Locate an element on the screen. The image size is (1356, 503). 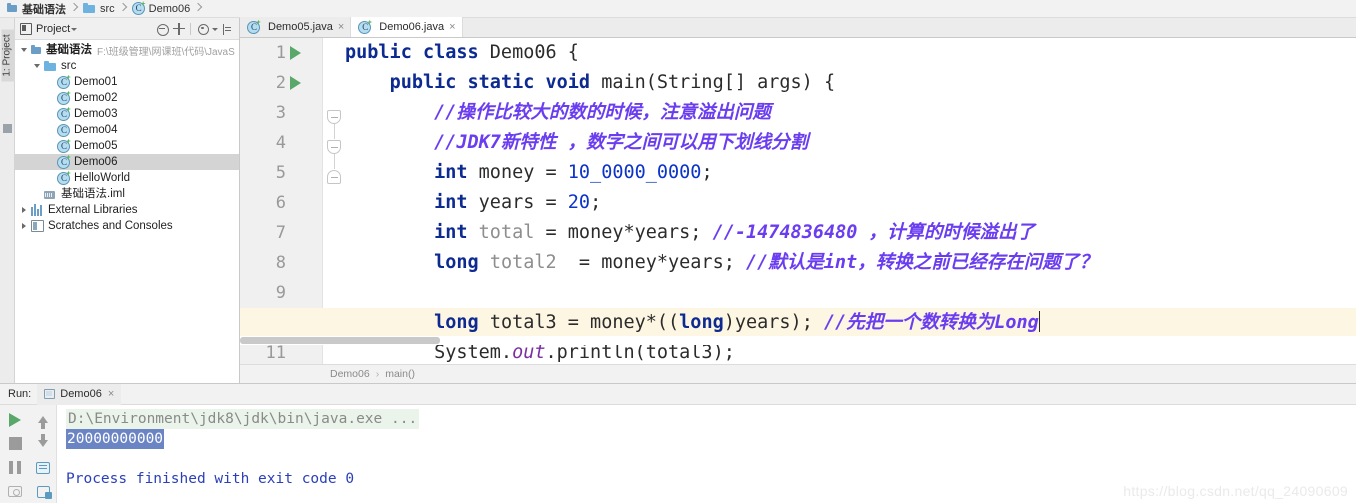
code-line: int years = 20; is located at coordinates (850, 203).